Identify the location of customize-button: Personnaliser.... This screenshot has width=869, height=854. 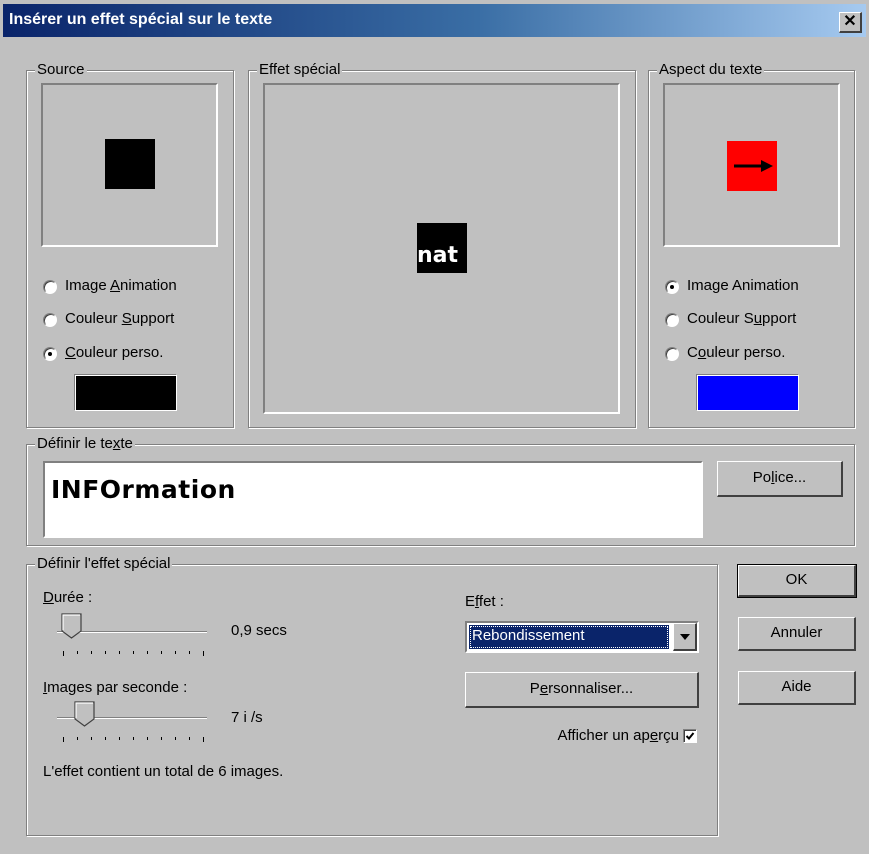
(582, 690).